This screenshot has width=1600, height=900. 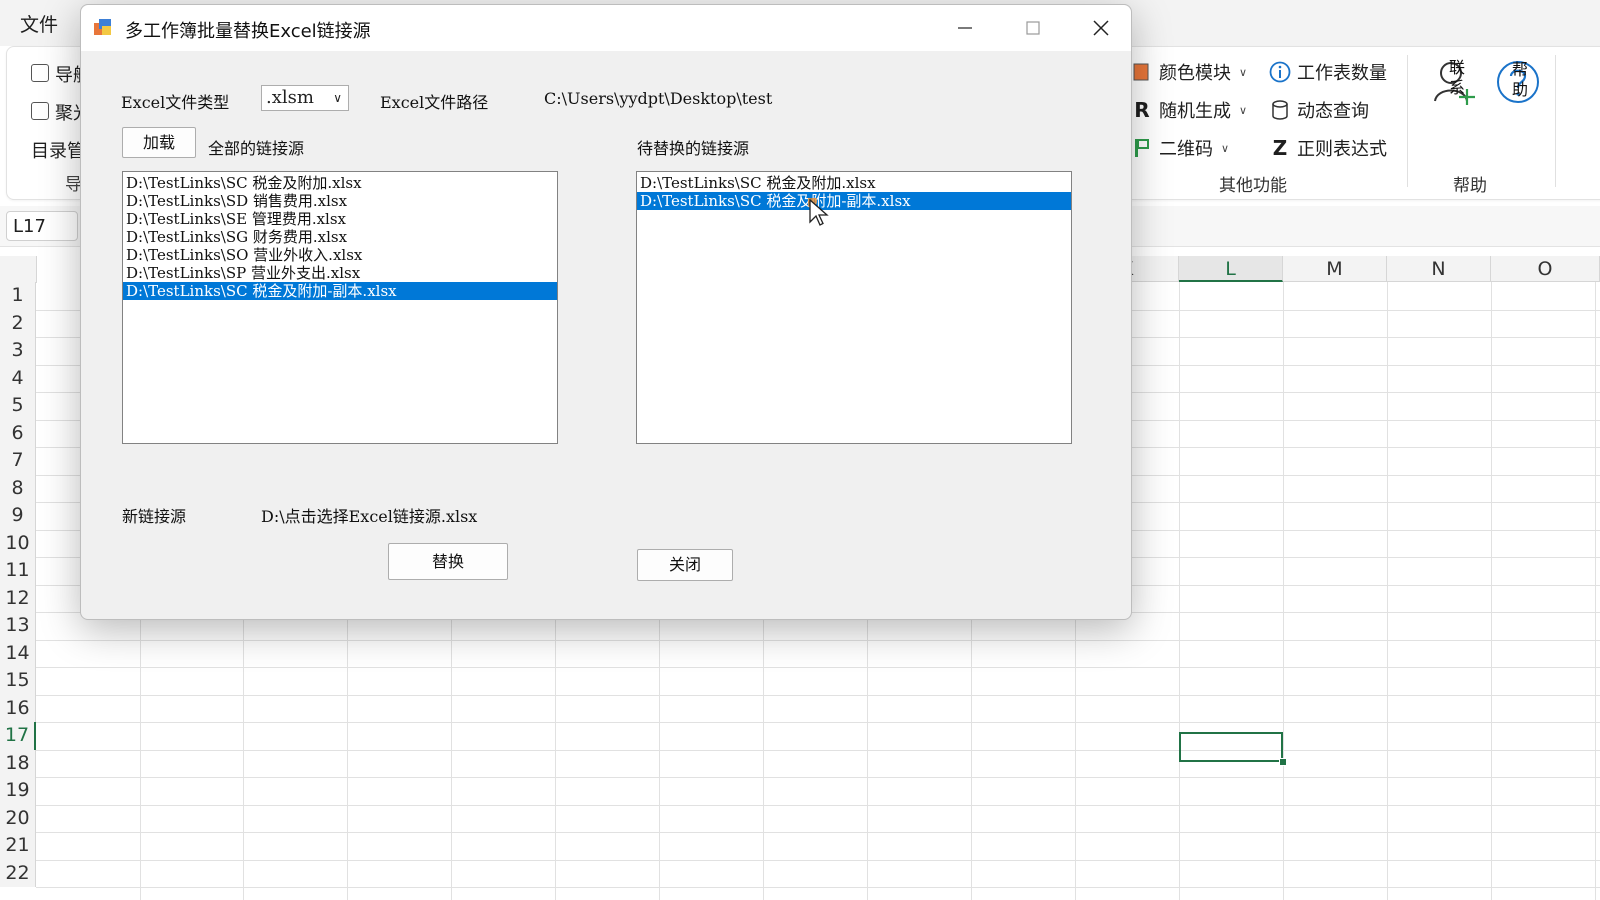 I want to click on catalog-manage-label: 目录管, so click(x=58, y=150).